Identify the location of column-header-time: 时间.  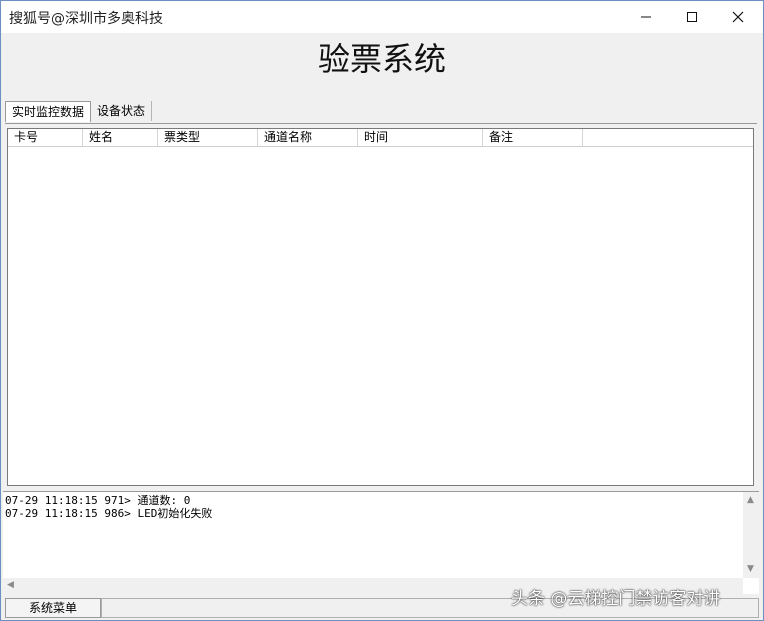
(420, 137).